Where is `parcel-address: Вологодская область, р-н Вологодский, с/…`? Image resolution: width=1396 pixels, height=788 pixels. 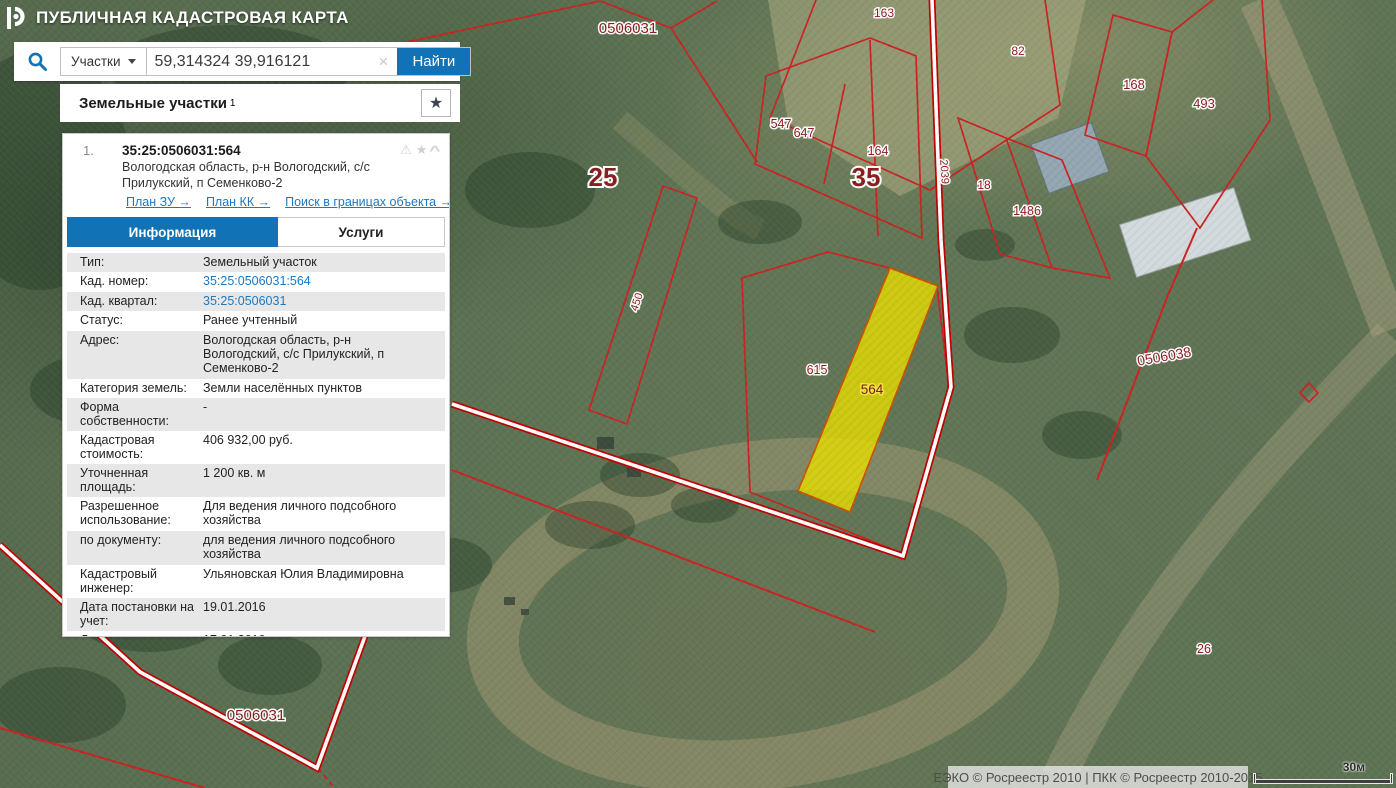
parcel-address: Вологодская область, р-н Вологодский, с/… is located at coordinates (246, 175).